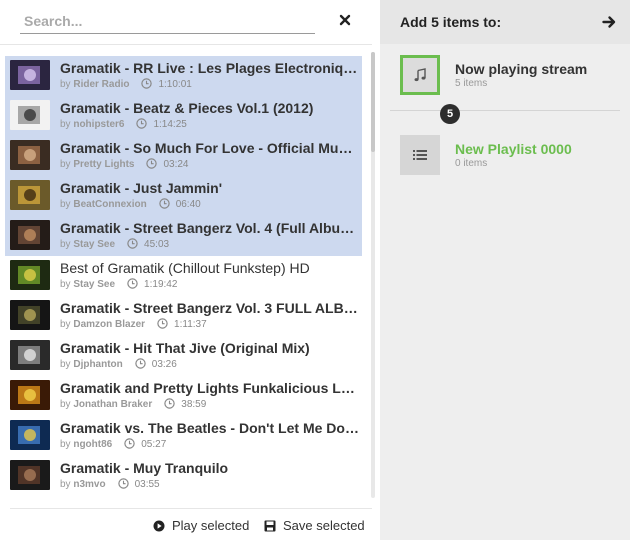  I want to click on track-meta: by Jonathan Braker 38:59, so click(133, 404).